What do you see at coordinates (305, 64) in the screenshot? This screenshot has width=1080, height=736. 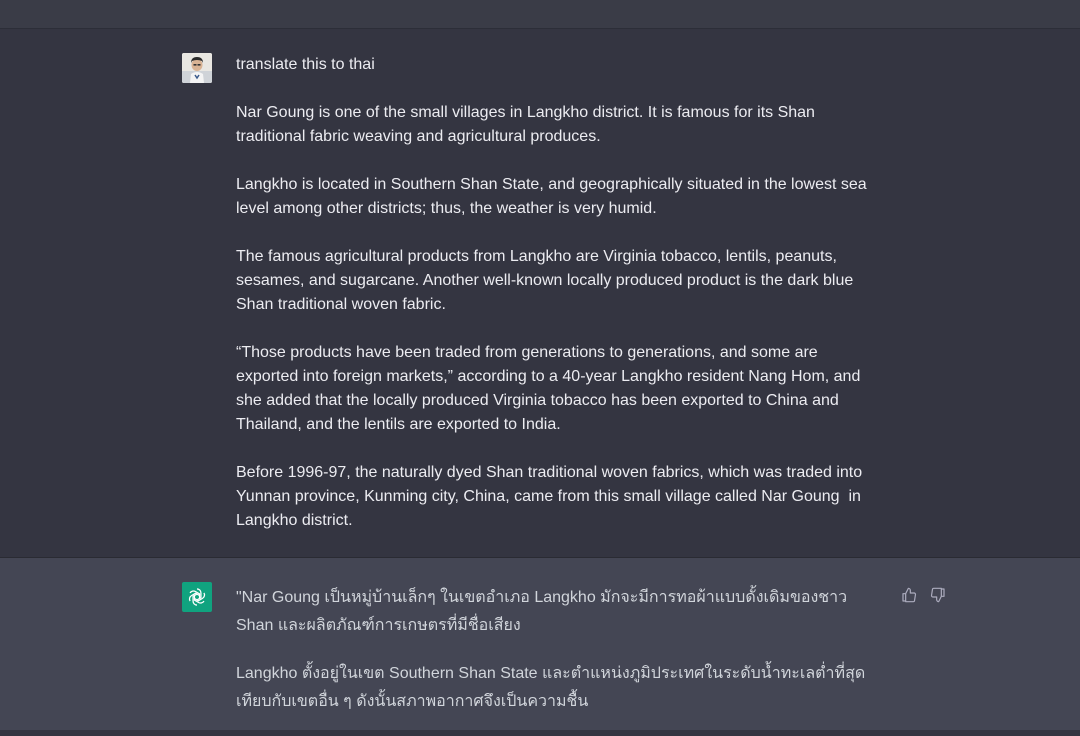 I see `user-paragraph: translate this to thai` at bounding box center [305, 64].